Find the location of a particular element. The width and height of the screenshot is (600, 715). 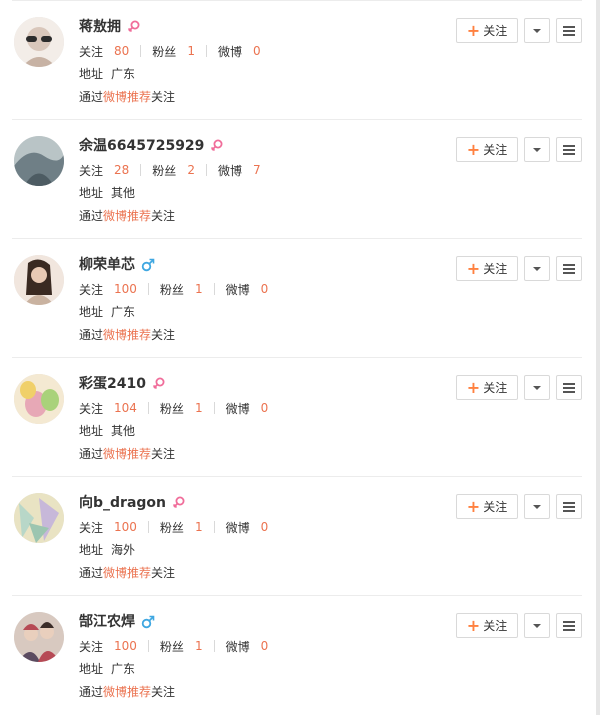

fans-count: 2 is located at coordinates (191, 170).